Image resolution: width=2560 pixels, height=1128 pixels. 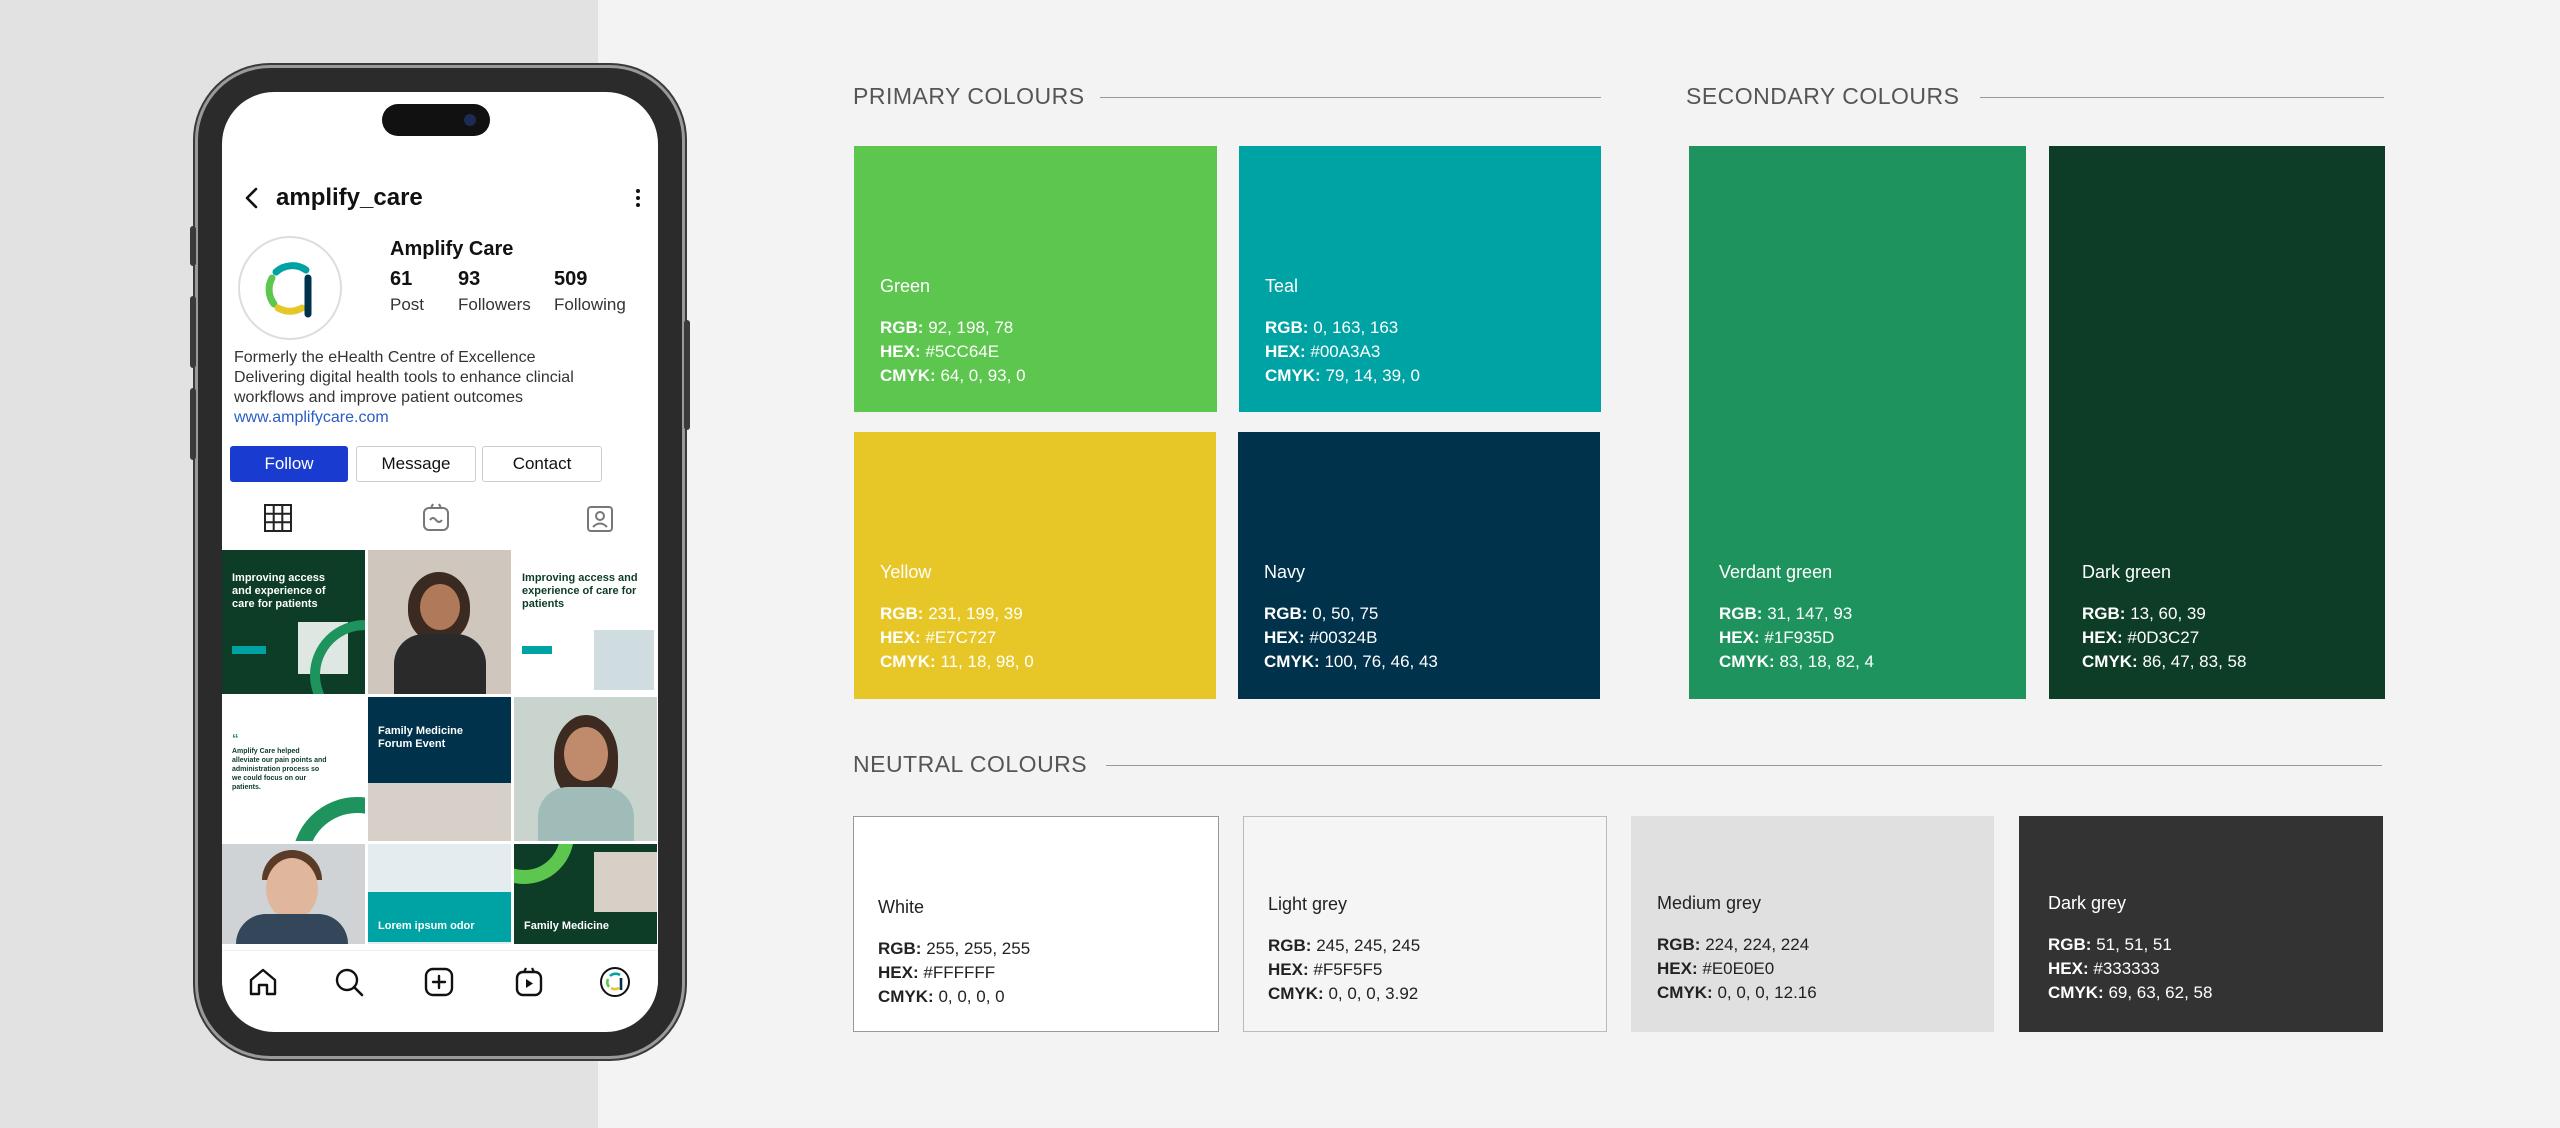 What do you see at coordinates (1345, 351) in the screenshot?
I see `swatch-teal-hex-value: #00A3A3` at bounding box center [1345, 351].